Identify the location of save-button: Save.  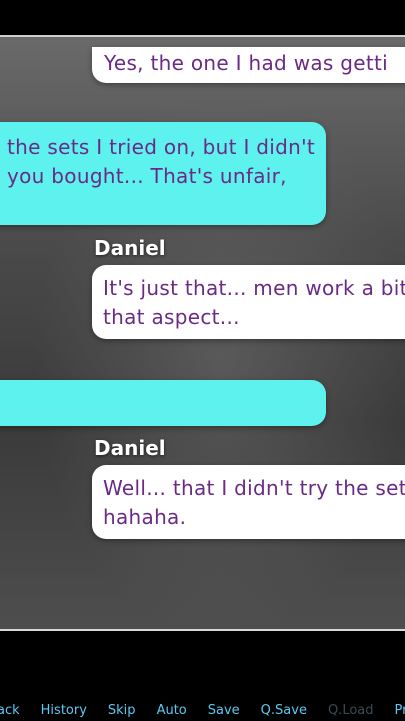
(224, 710).